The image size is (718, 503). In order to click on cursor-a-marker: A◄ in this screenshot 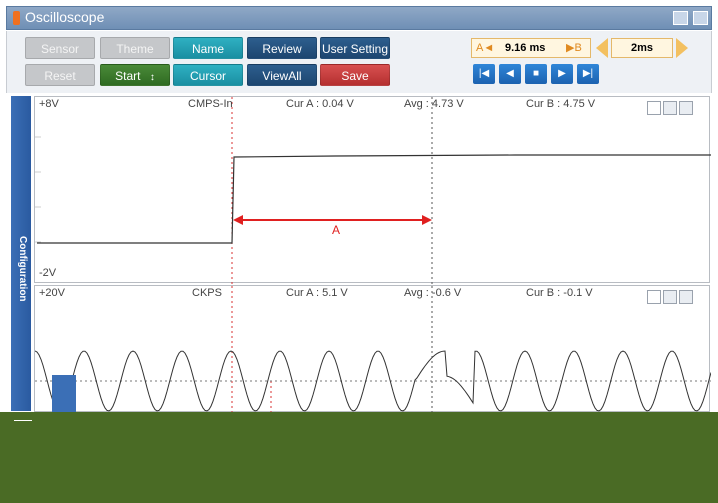, I will do `click(485, 48)`.